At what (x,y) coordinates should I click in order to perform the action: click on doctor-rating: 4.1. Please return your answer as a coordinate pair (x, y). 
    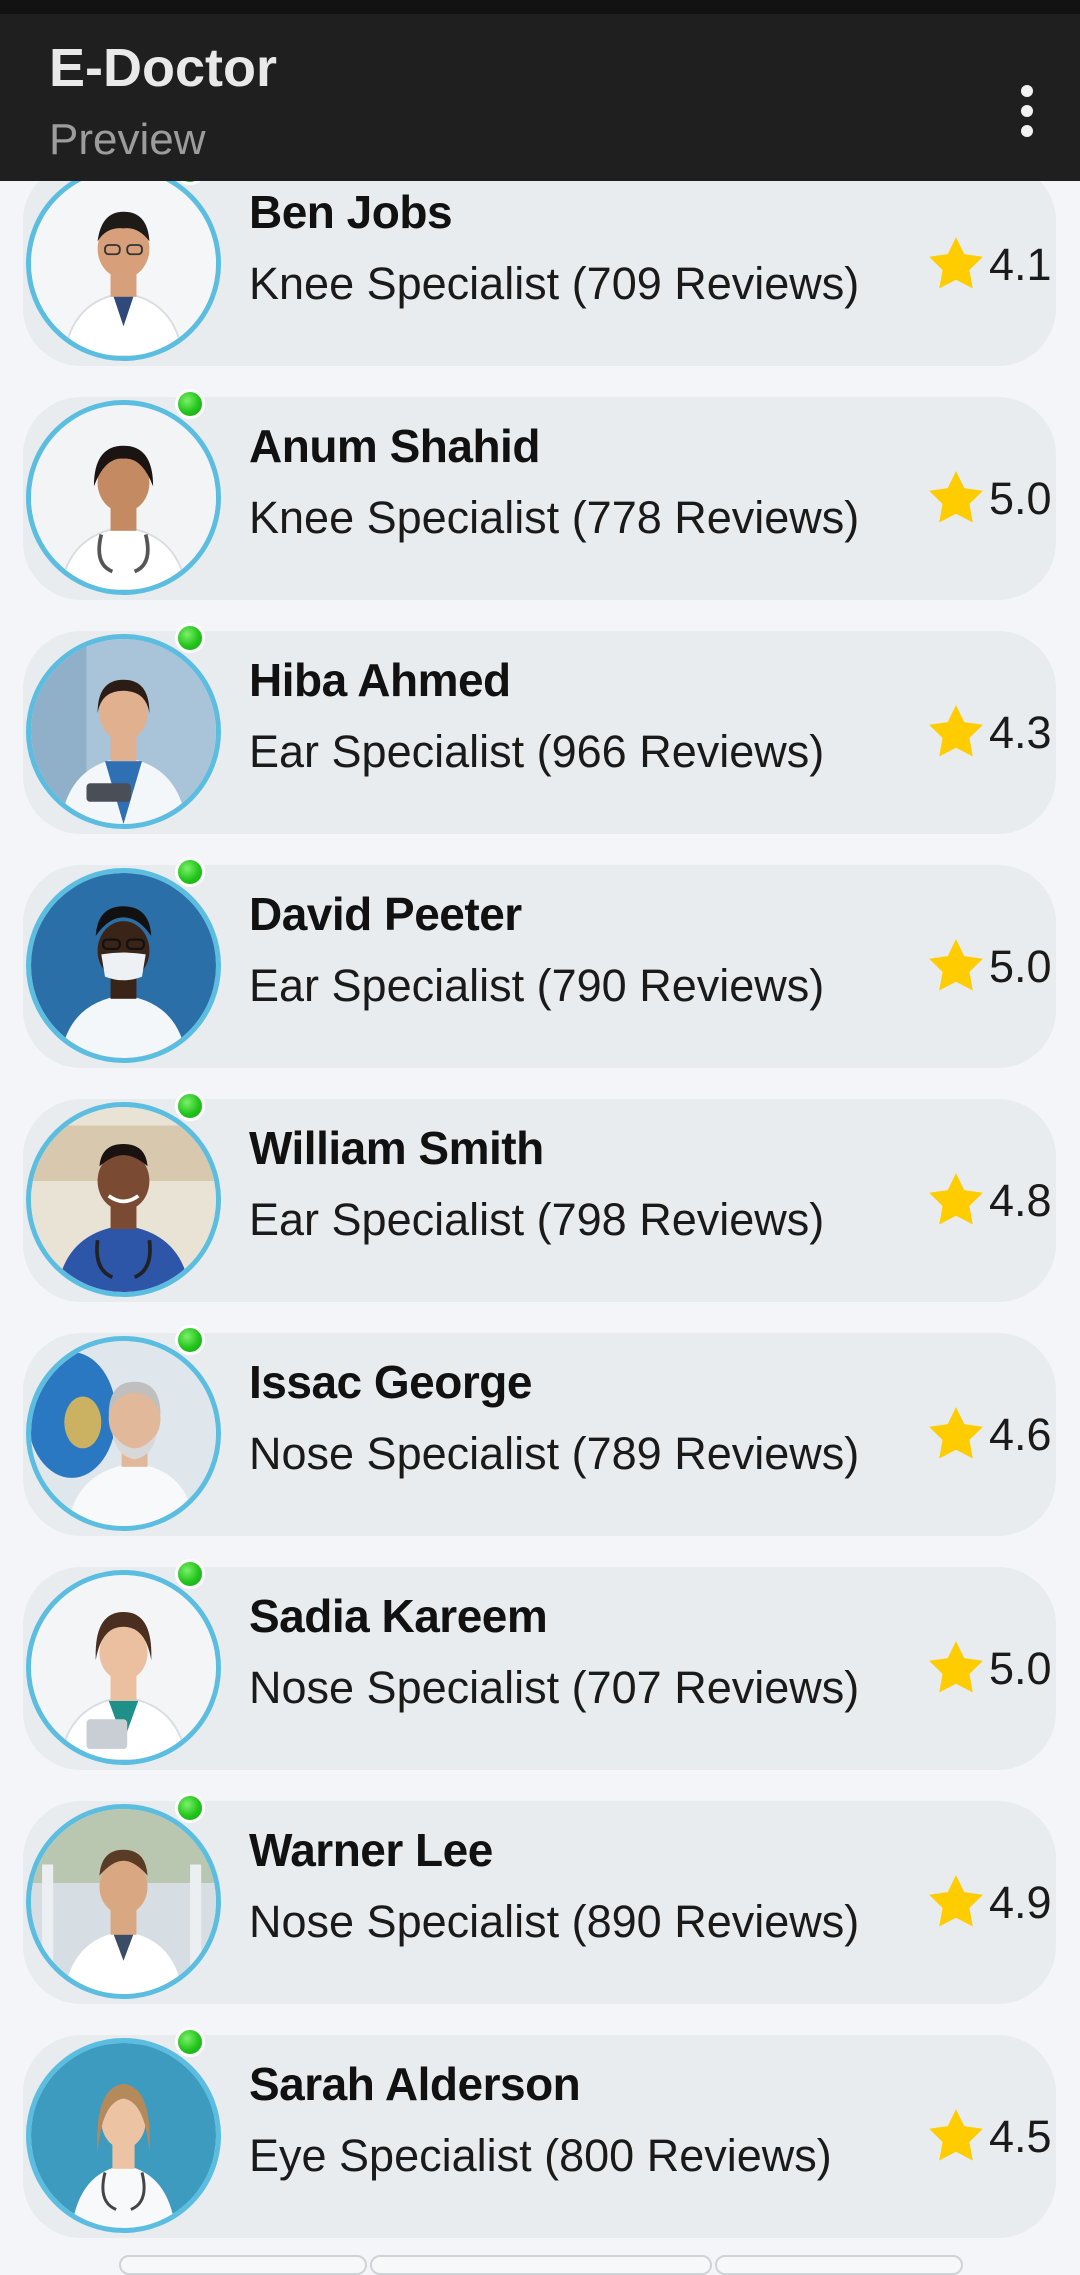
    Looking at the image, I should click on (1020, 264).